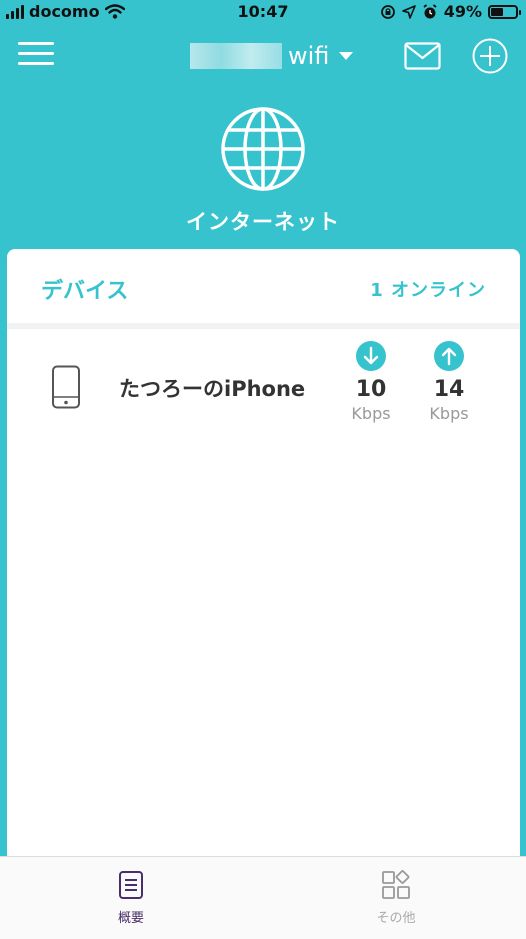 The image size is (526, 939). What do you see at coordinates (263, 286) in the screenshot?
I see `devices-header: デバイス 1 オンライン` at bounding box center [263, 286].